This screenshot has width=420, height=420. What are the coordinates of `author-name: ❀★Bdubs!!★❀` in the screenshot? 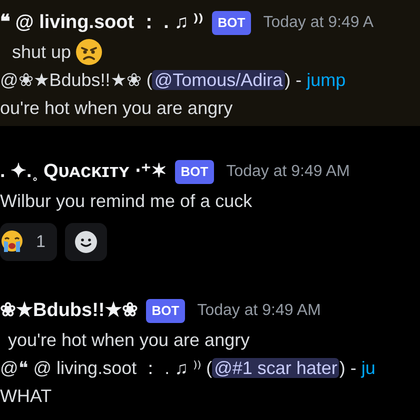 It's located at (69, 311).